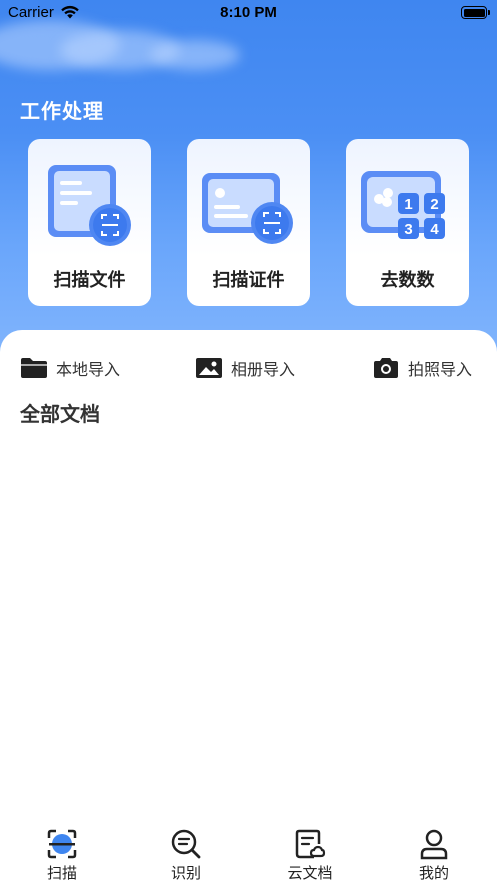  Describe the element at coordinates (185, 873) in the screenshot. I see `tab-recognize-label: 识别` at that location.